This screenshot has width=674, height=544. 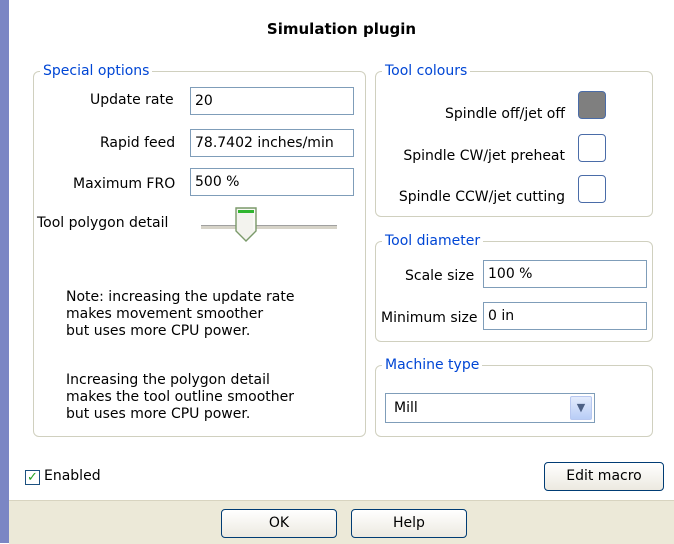 I want to click on spindle-cw-colour-swatch, so click(x=592, y=148).